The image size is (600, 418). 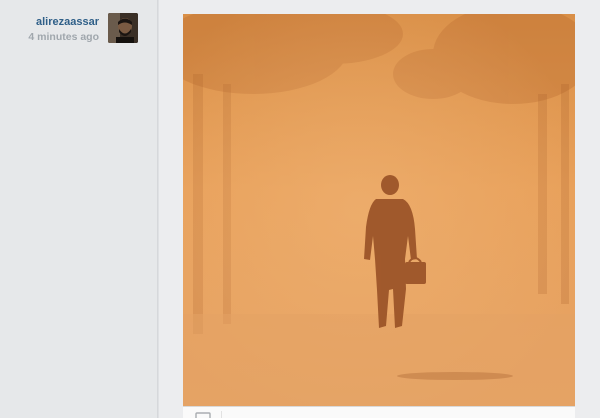 What do you see at coordinates (123, 28) in the screenshot?
I see `user-avatar` at bounding box center [123, 28].